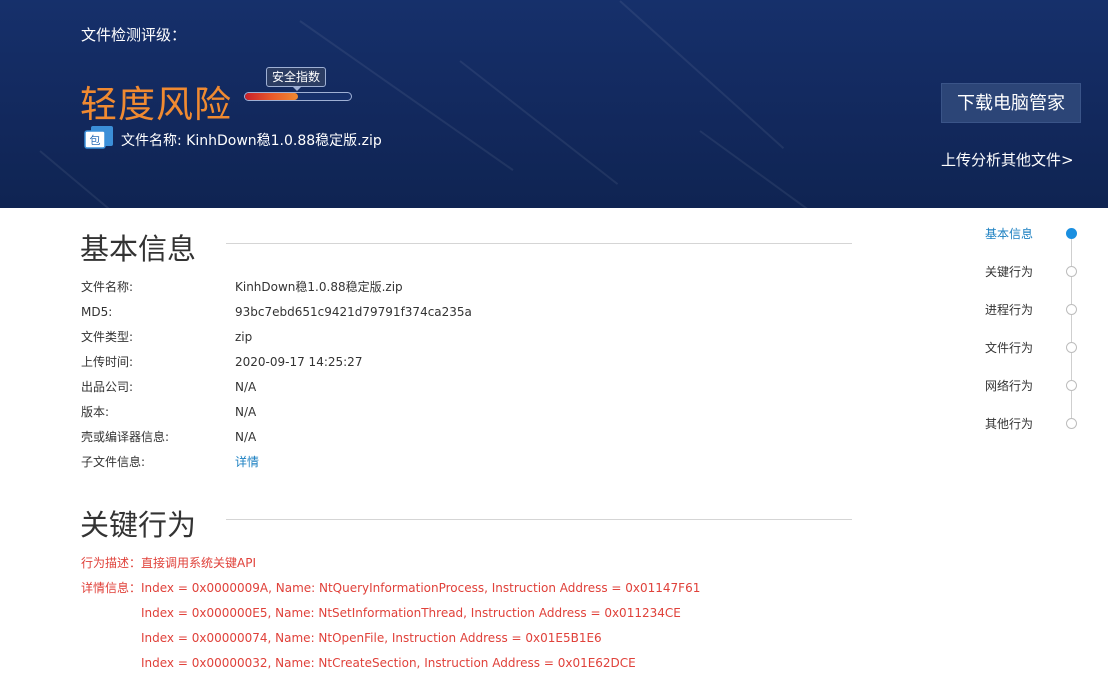  What do you see at coordinates (168, 563) in the screenshot?
I see `behavior-description: 行为描述：直接调用系统关键API` at bounding box center [168, 563].